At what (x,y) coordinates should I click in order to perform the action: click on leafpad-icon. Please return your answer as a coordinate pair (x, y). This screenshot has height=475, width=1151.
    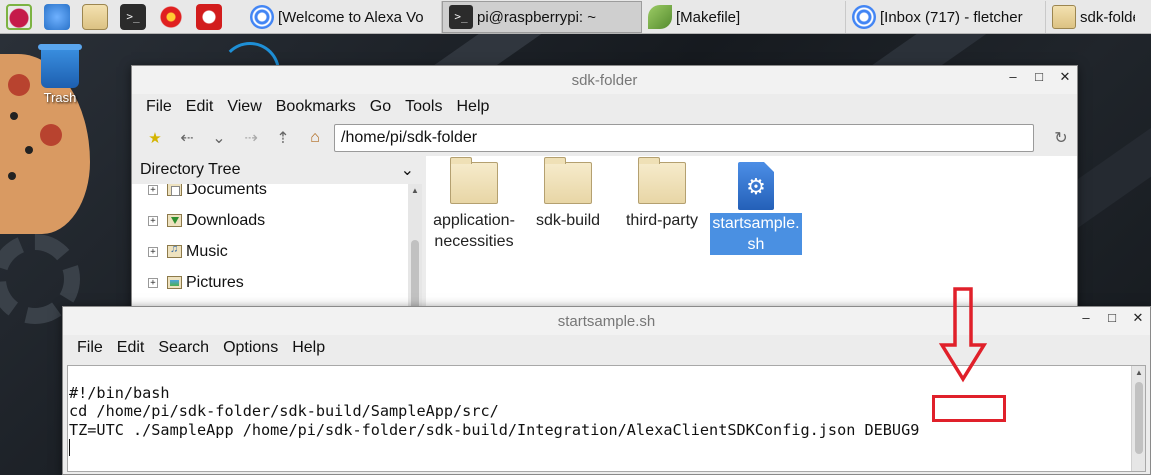
    Looking at the image, I should click on (660, 17).